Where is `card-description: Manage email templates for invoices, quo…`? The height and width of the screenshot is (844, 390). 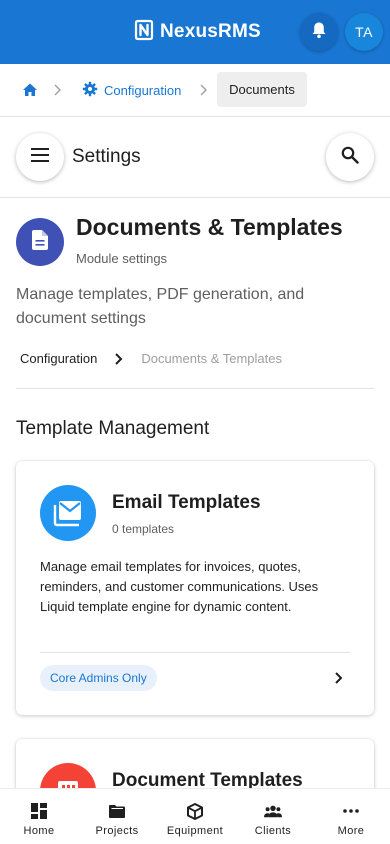 card-description: Manage email templates for invoices, quo… is located at coordinates (179, 586).